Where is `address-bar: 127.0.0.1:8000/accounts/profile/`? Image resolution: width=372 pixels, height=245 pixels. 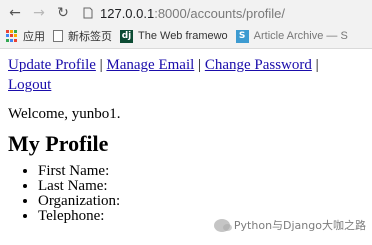
address-bar: 127.0.0.1:8000/accounts/profile/ is located at coordinates (222, 13).